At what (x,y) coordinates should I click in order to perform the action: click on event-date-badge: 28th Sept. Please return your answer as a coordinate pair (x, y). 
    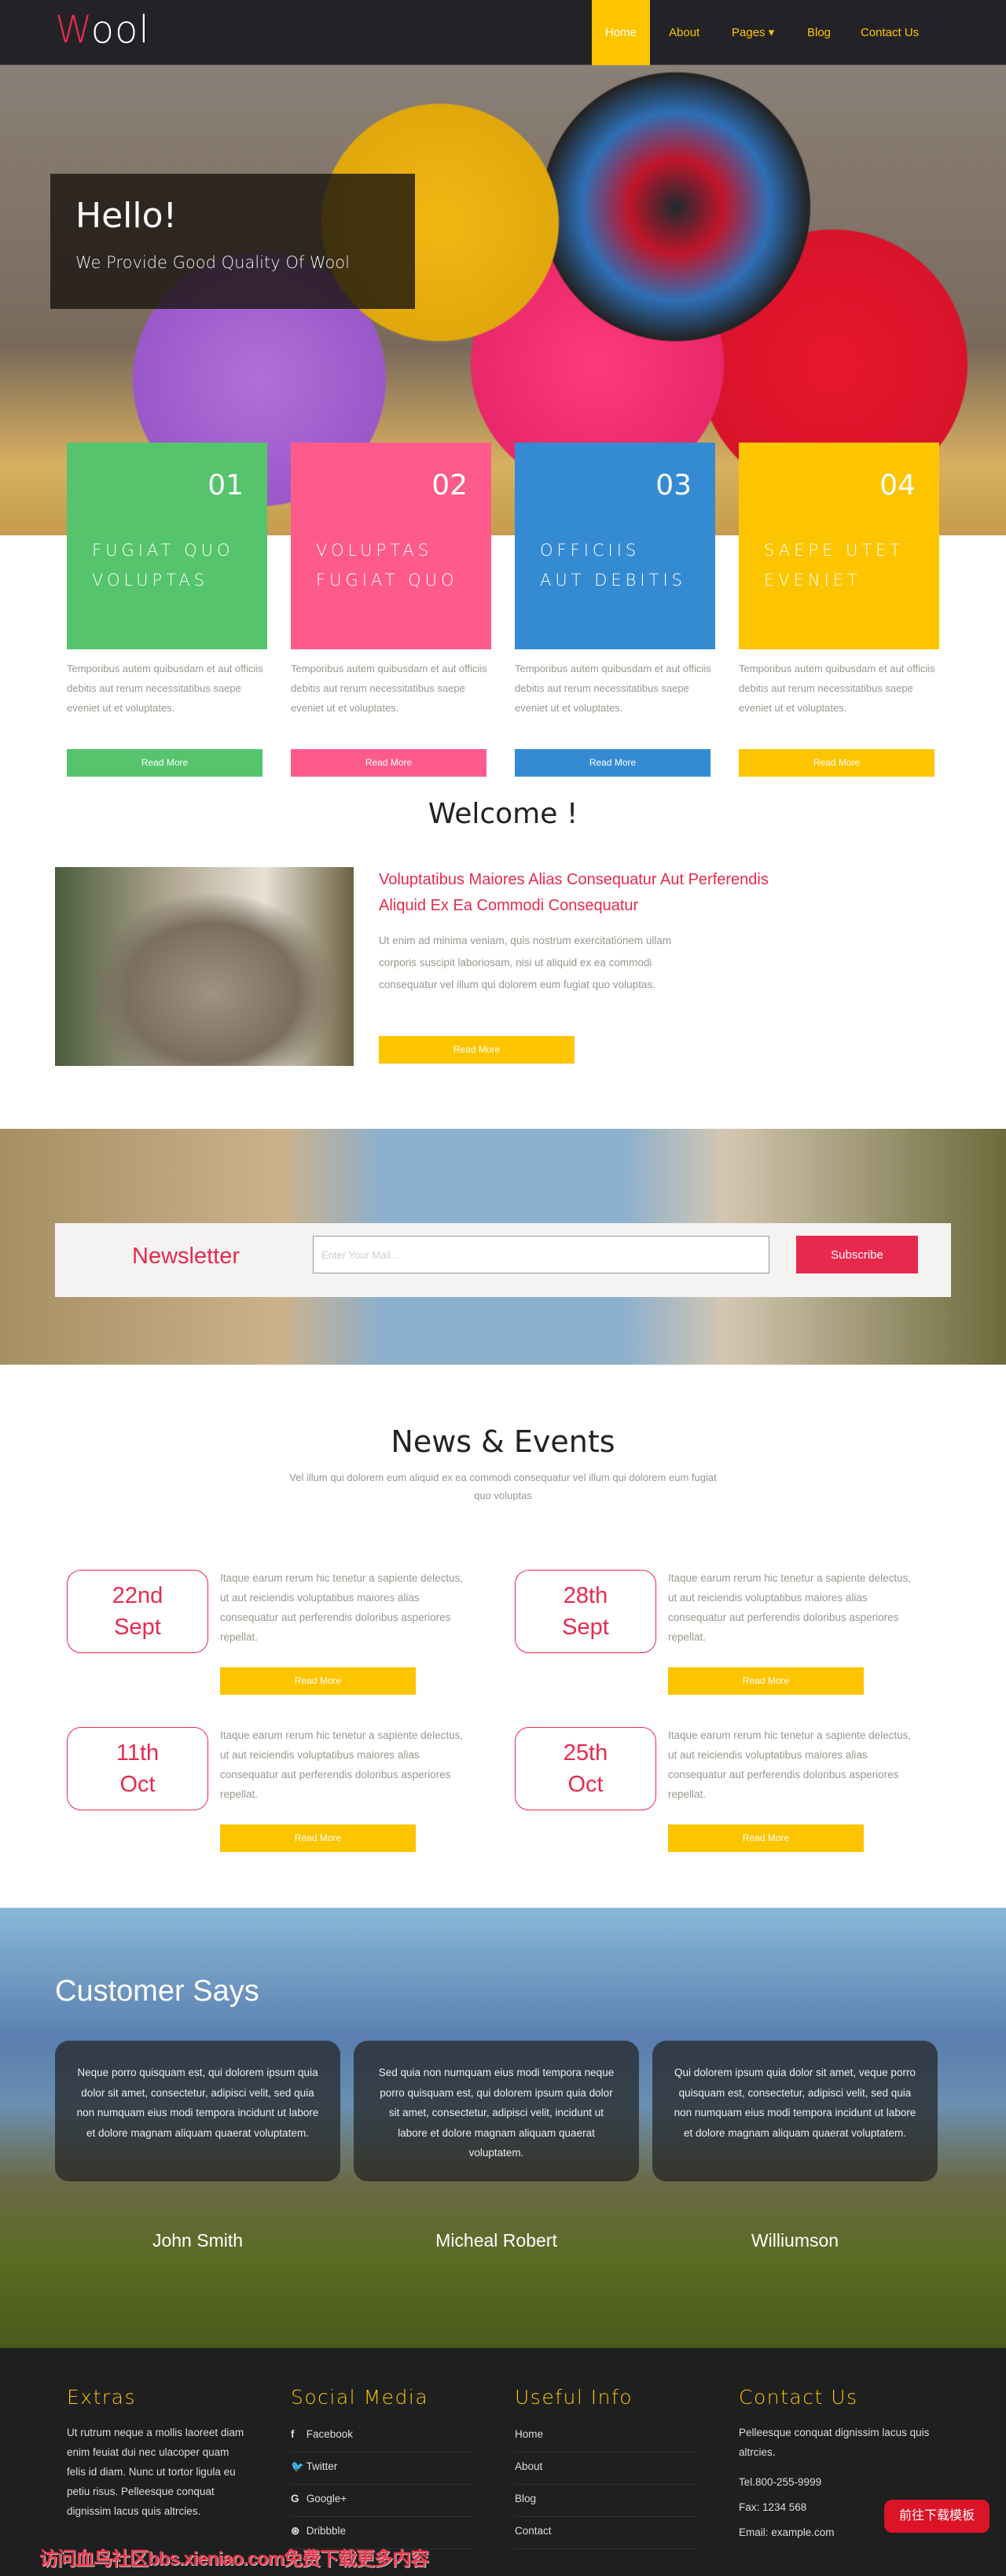
    Looking at the image, I should click on (585, 1611).